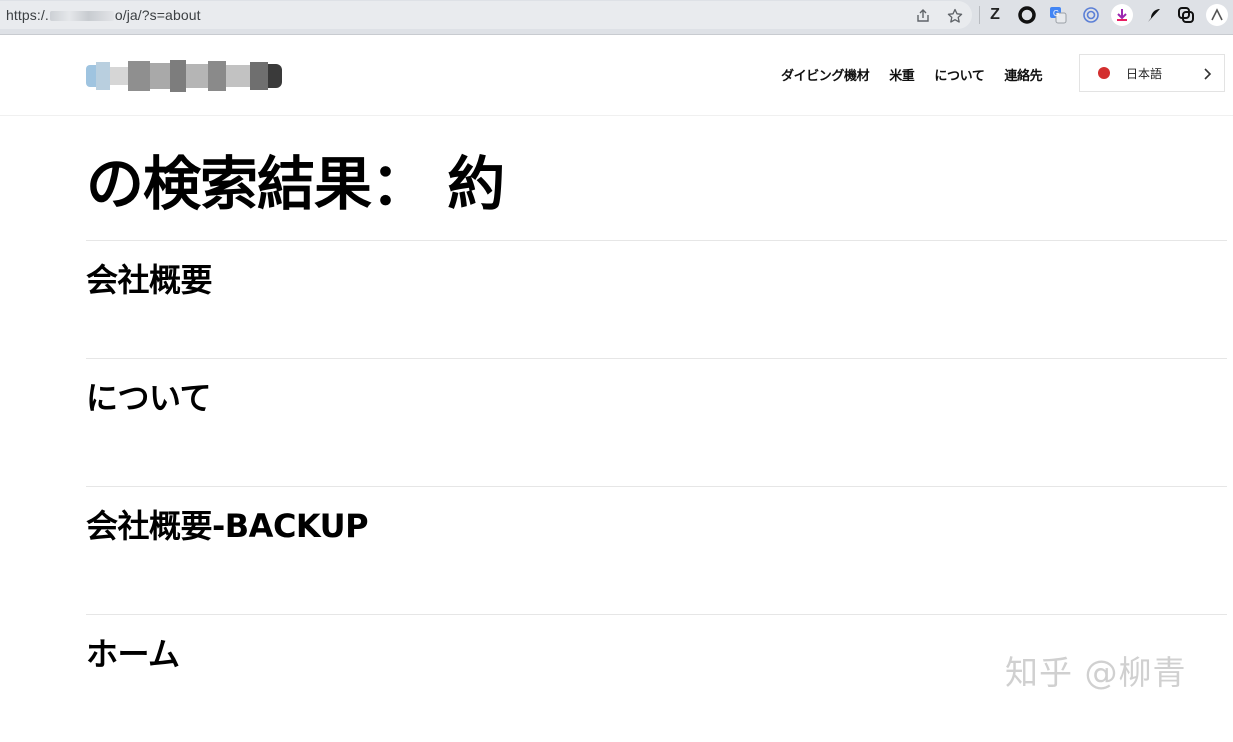  What do you see at coordinates (133, 654) in the screenshot?
I see `result-title-link: ホーム` at bounding box center [133, 654].